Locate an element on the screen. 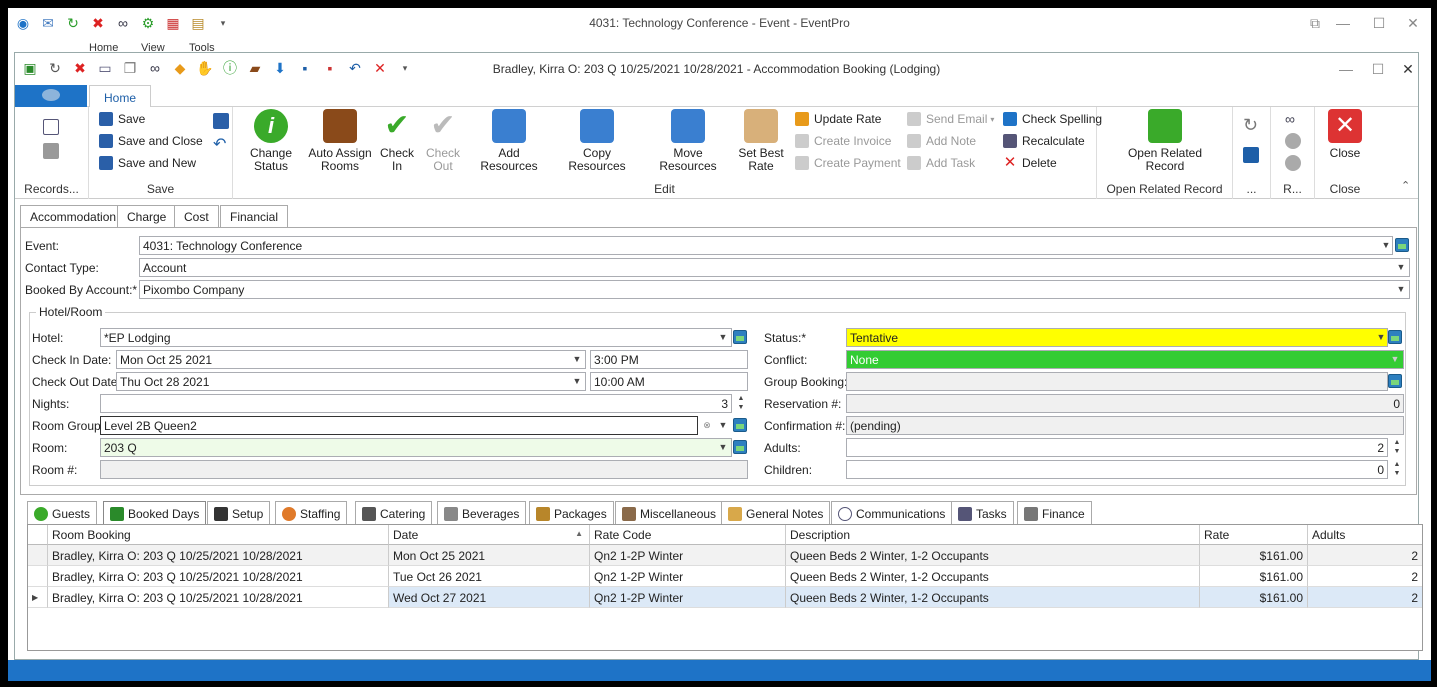  save-icon: ▪ is located at coordinates (305, 68).